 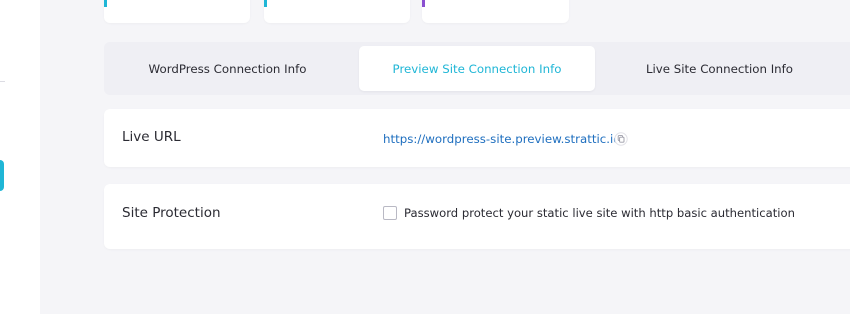 I want to click on tab-wordpress-connection-info: WordPress Connection Info, so click(x=227, y=68).